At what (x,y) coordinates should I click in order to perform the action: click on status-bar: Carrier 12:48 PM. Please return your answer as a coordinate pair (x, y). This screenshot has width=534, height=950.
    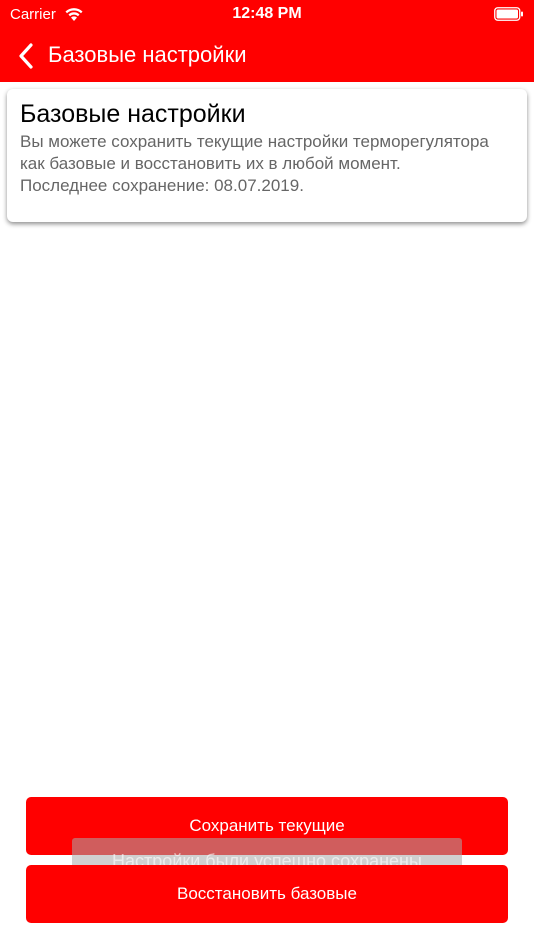
    Looking at the image, I should click on (267, 15).